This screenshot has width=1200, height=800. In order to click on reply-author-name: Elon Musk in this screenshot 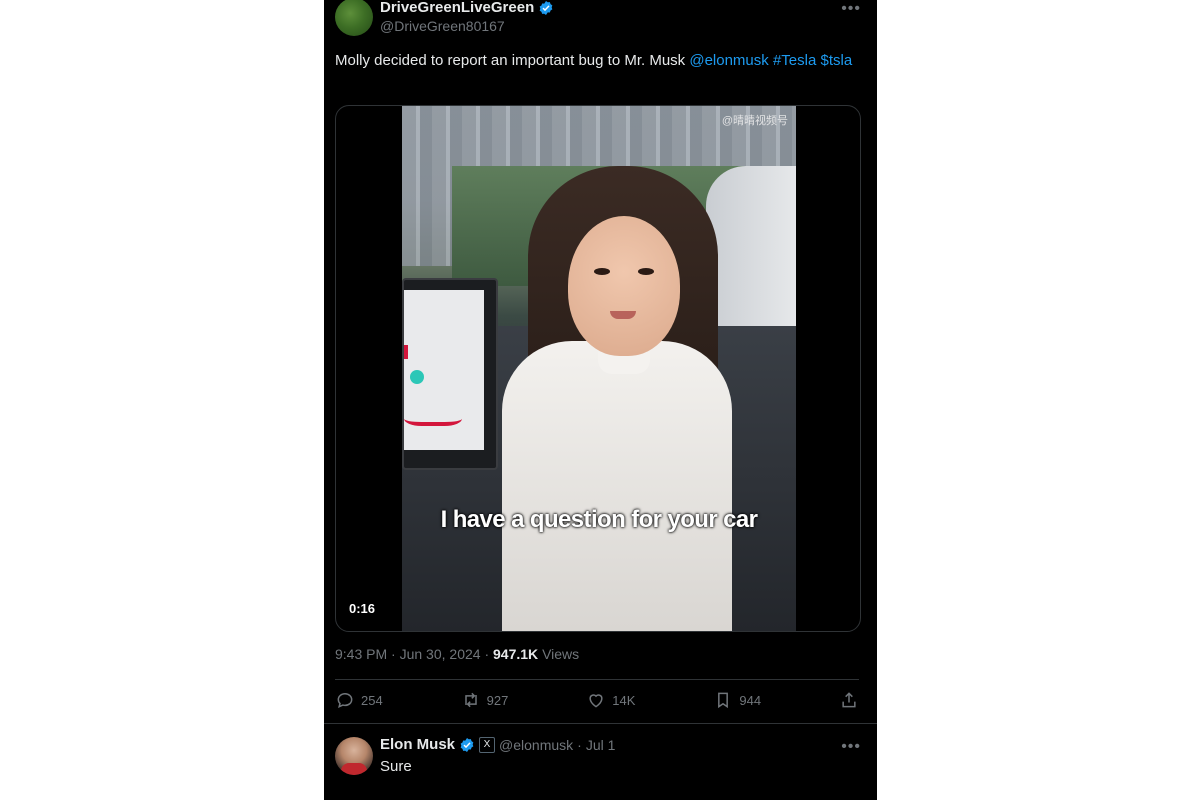, I will do `click(417, 744)`.